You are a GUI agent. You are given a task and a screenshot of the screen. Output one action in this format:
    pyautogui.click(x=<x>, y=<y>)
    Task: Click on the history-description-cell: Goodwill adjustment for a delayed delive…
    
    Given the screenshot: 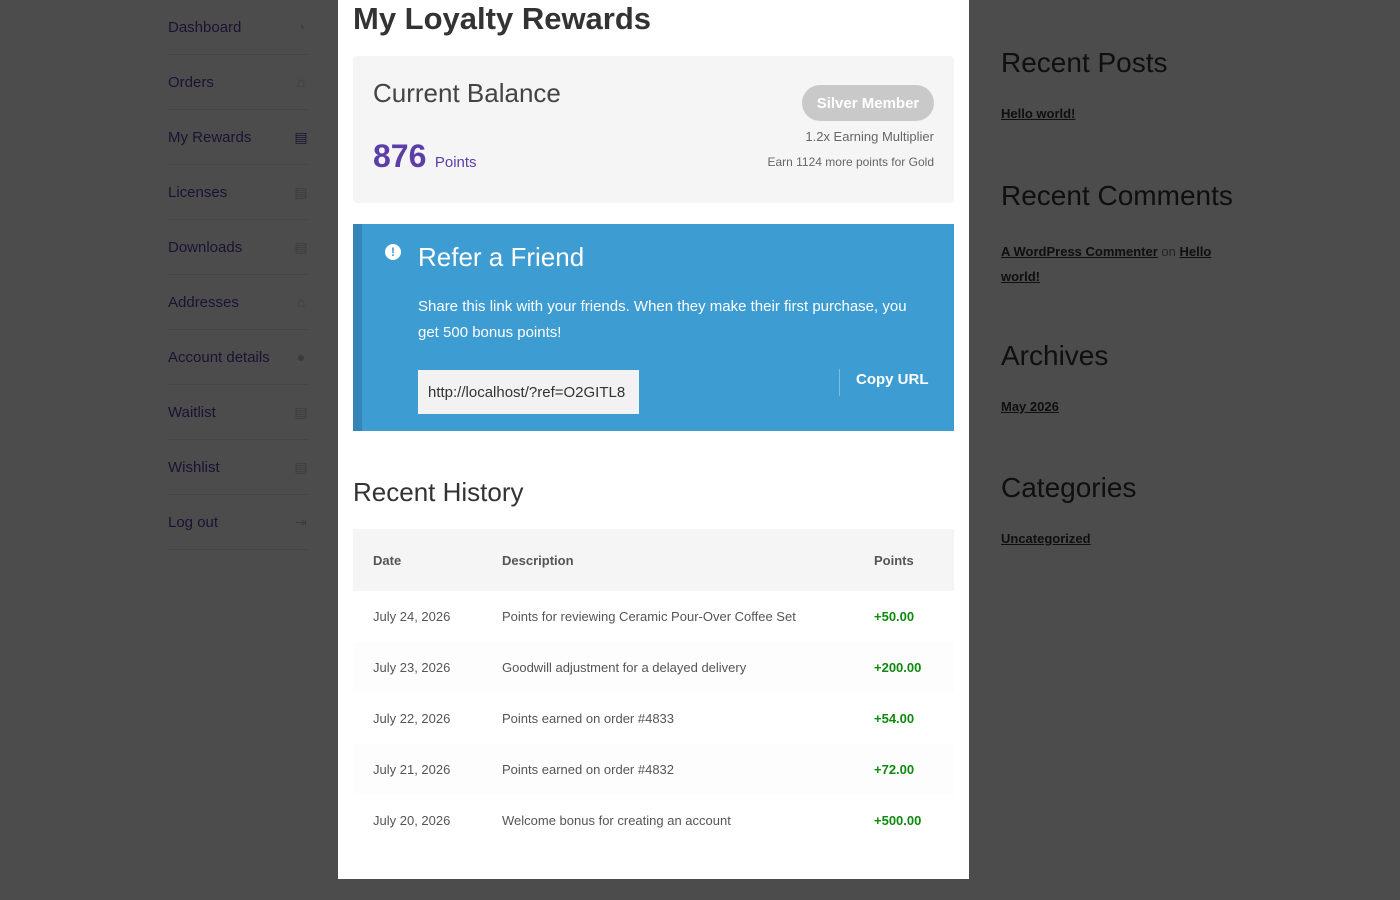 What is the action you would take?
    pyautogui.click(x=668, y=667)
    